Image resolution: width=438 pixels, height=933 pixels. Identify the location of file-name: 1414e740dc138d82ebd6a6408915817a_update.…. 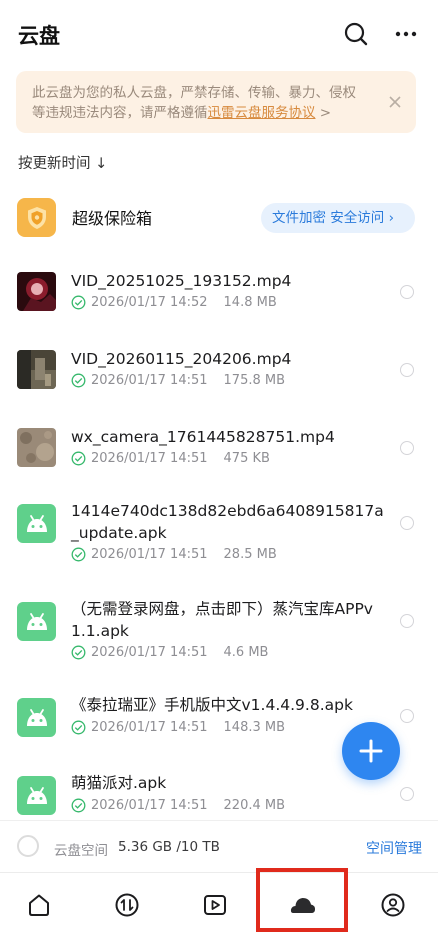
(227, 522).